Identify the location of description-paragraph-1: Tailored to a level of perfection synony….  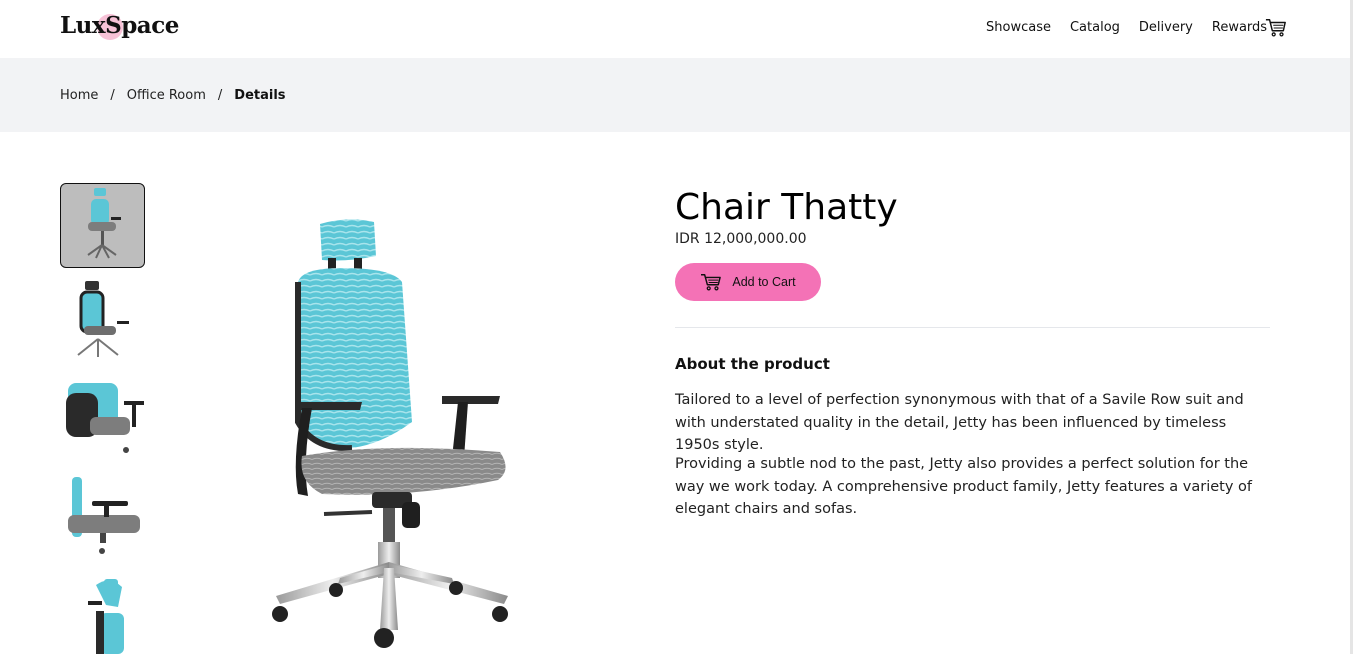
(959, 422).